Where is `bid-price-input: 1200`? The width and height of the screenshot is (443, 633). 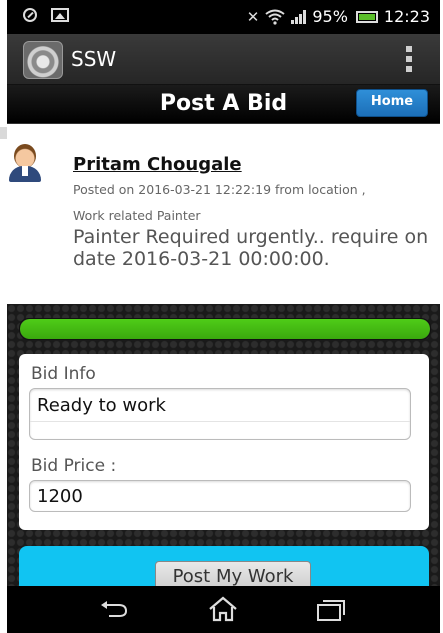 bid-price-input: 1200 is located at coordinates (220, 496).